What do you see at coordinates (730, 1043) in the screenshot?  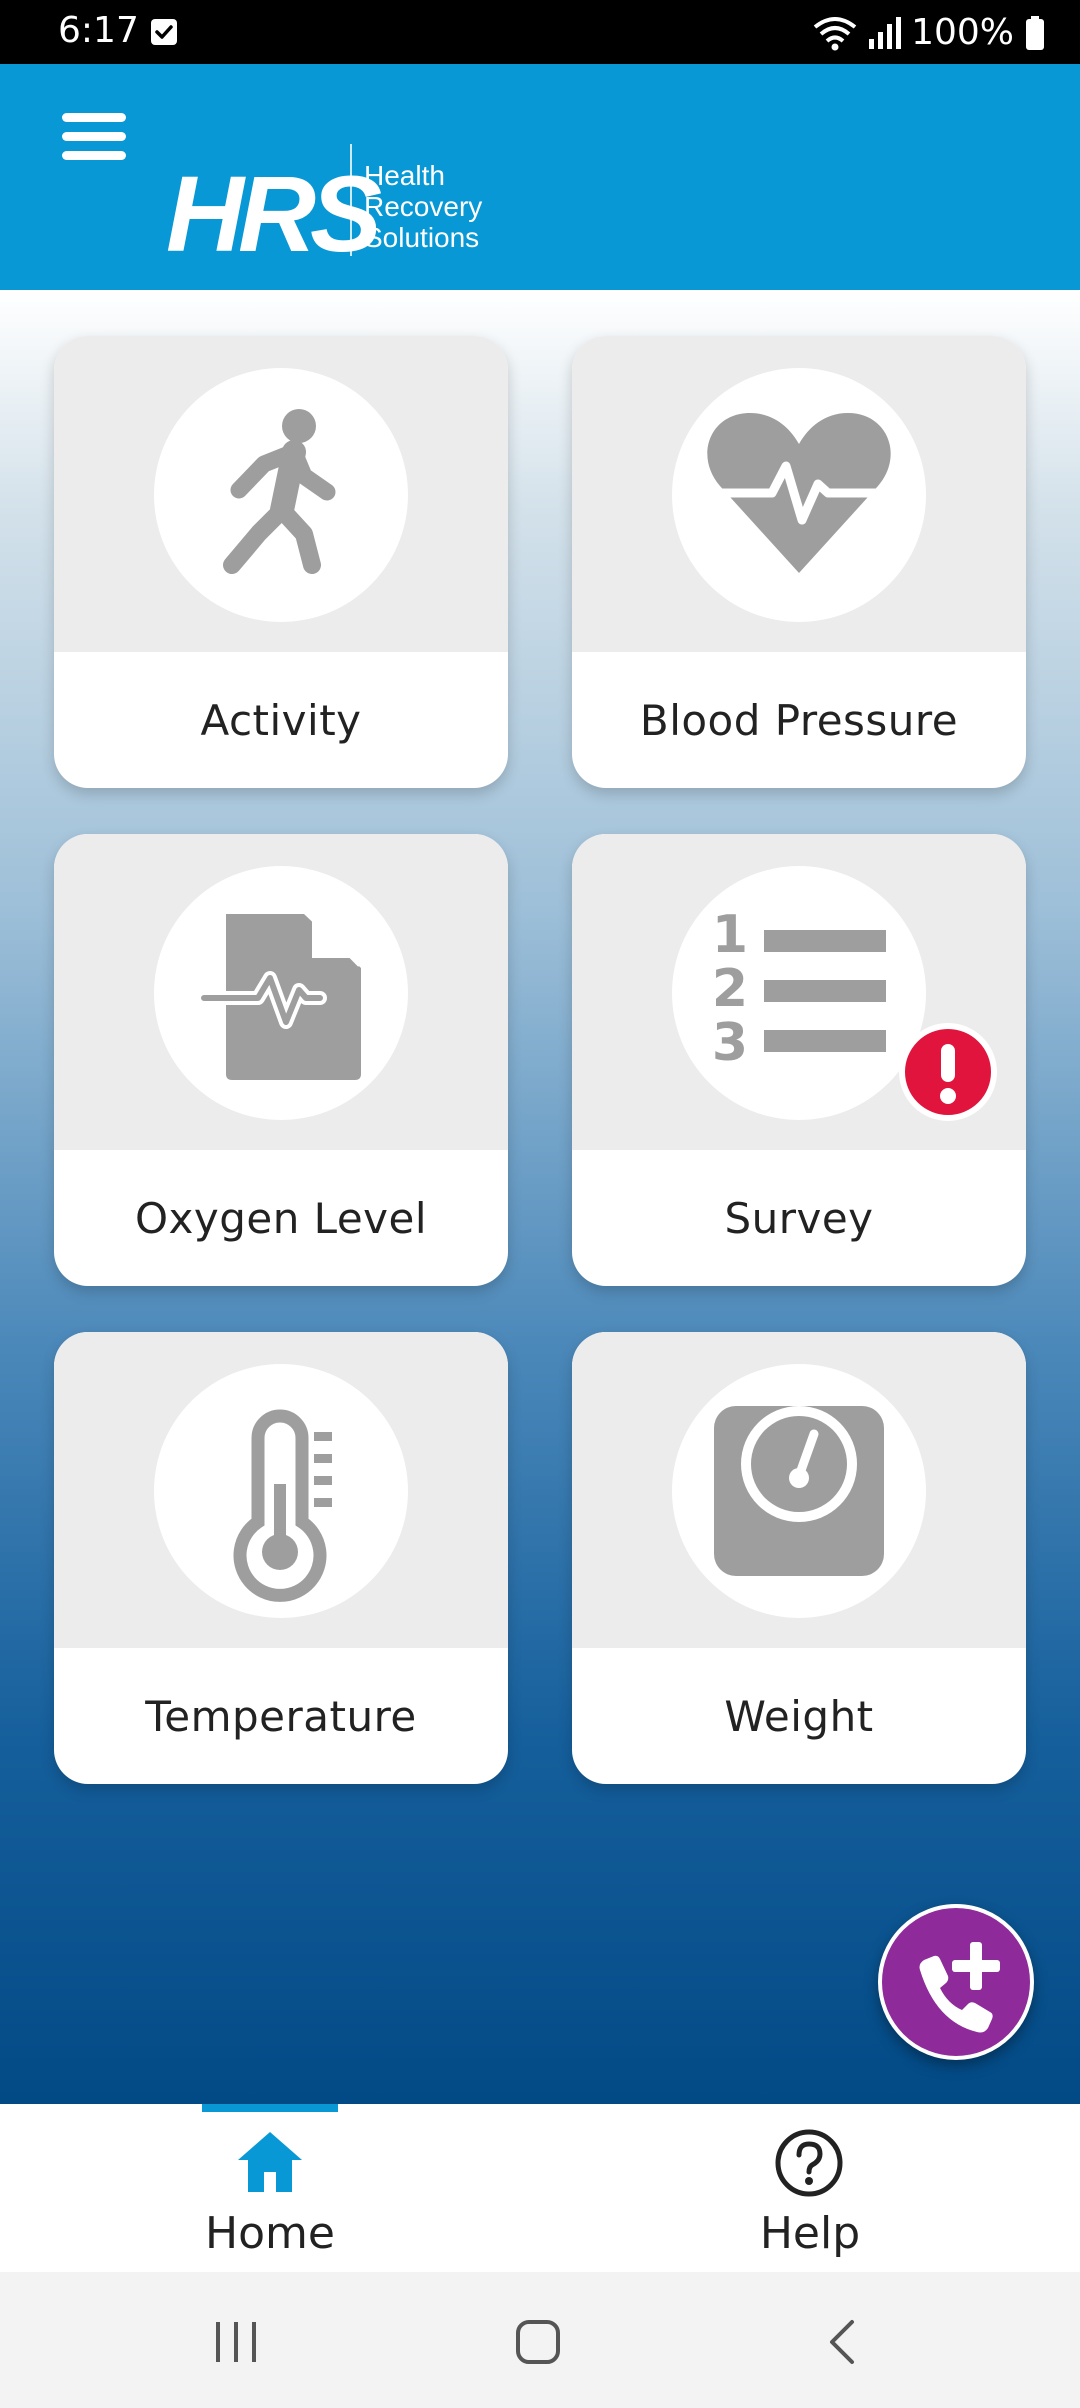 I see `svg-text: 3` at bounding box center [730, 1043].